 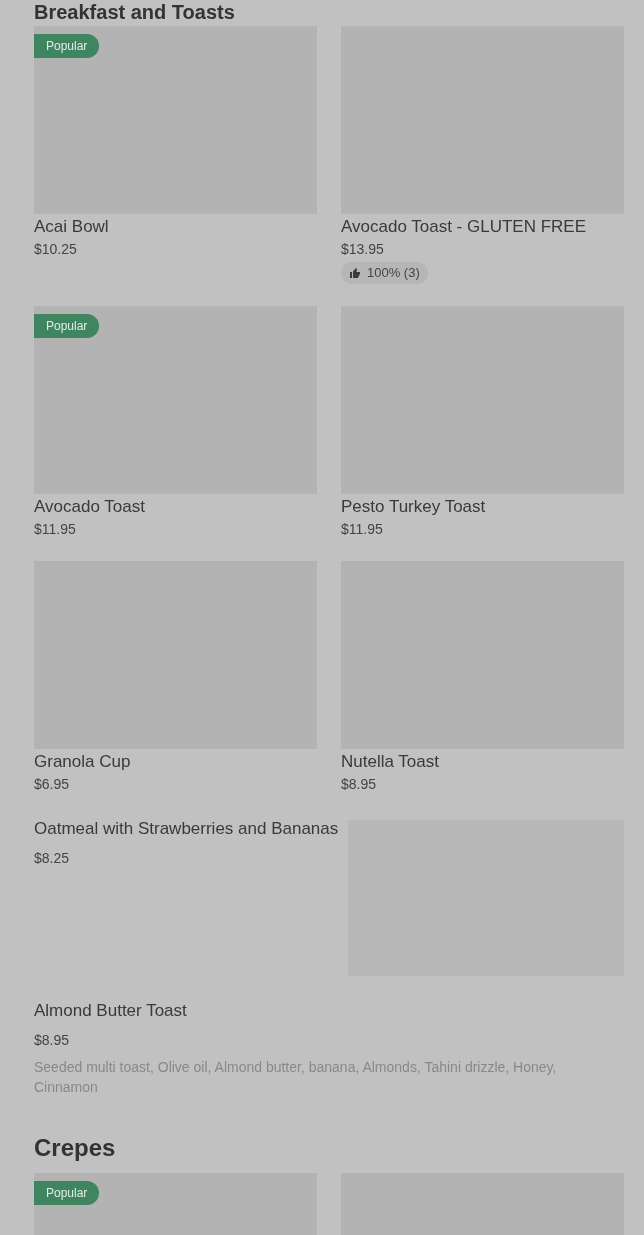 What do you see at coordinates (186, 829) in the screenshot?
I see `item-name: Oatmeal with Strawberries and Bananas` at bounding box center [186, 829].